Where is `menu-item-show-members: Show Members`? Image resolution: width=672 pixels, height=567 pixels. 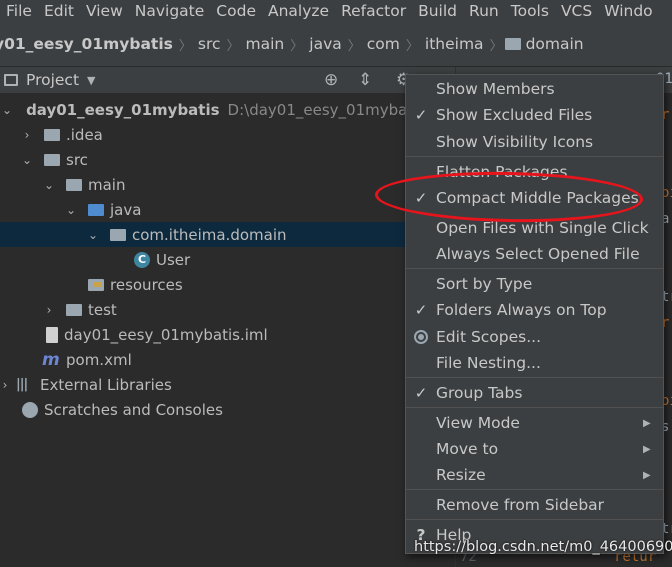 menu-item-show-members: Show Members is located at coordinates (534, 89).